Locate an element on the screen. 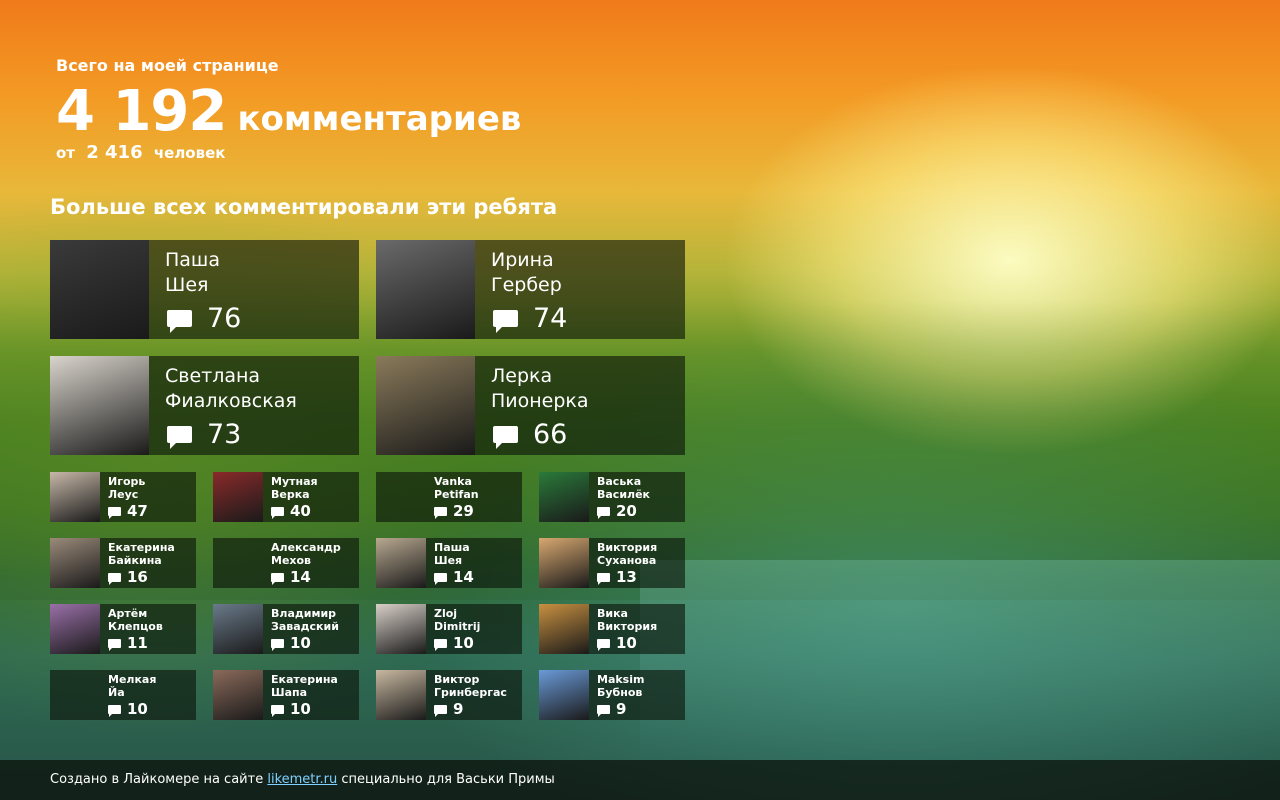 Image resolution: width=1280 pixels, height=800 pixels. top-commenter-card: Лерка Пионерка 66 is located at coordinates (530, 405).